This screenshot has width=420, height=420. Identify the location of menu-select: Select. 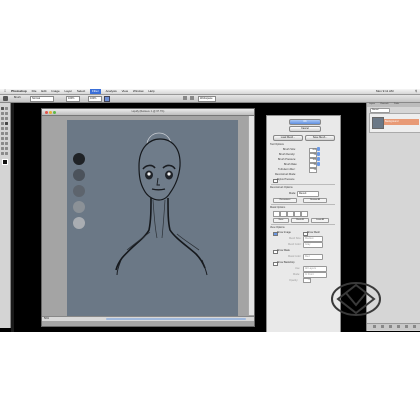
(81, 91).